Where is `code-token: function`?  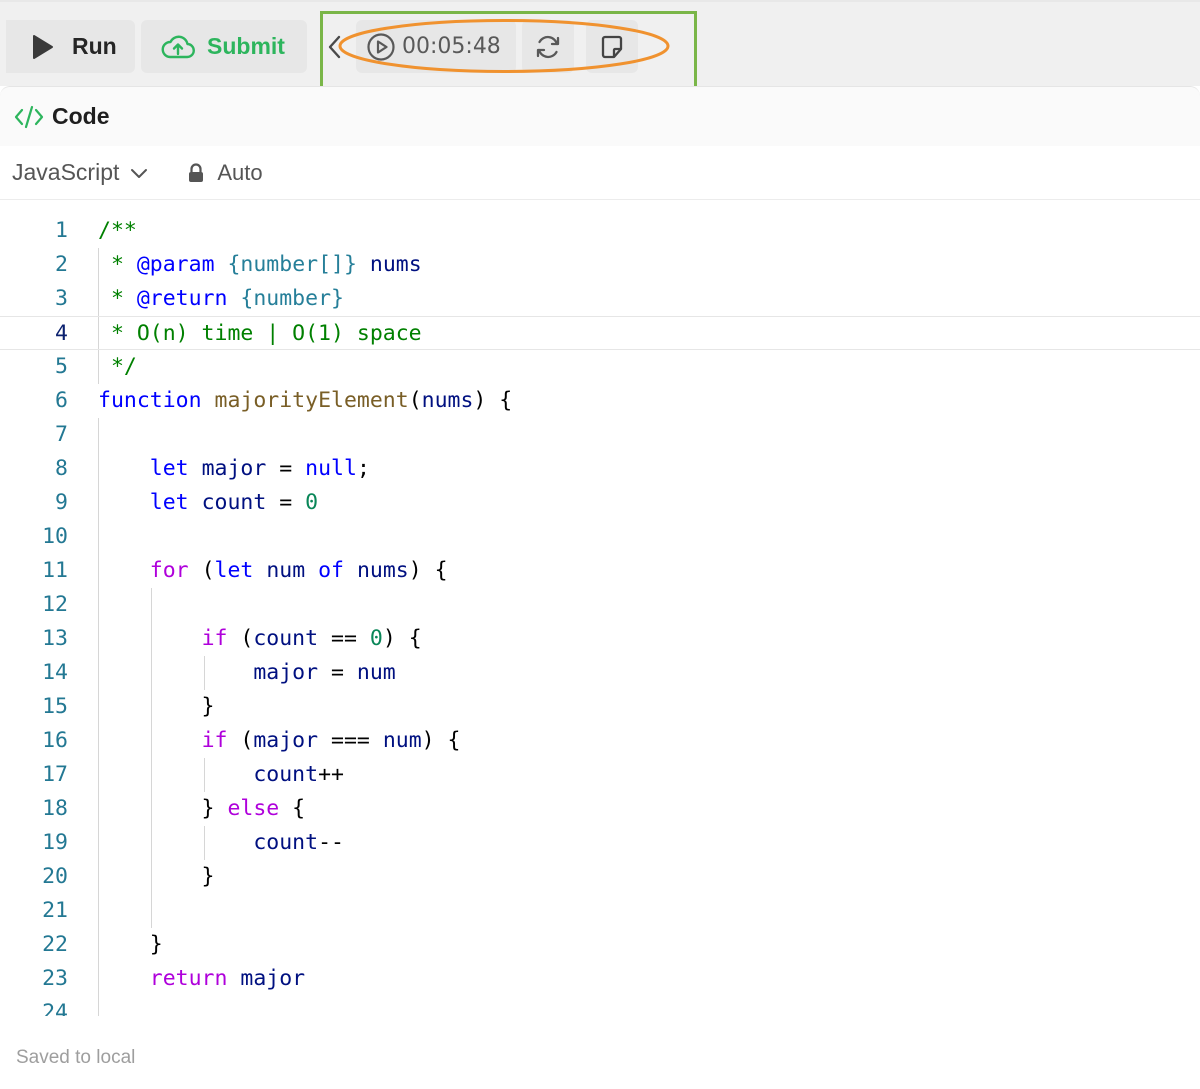
code-token: function is located at coordinates (150, 400).